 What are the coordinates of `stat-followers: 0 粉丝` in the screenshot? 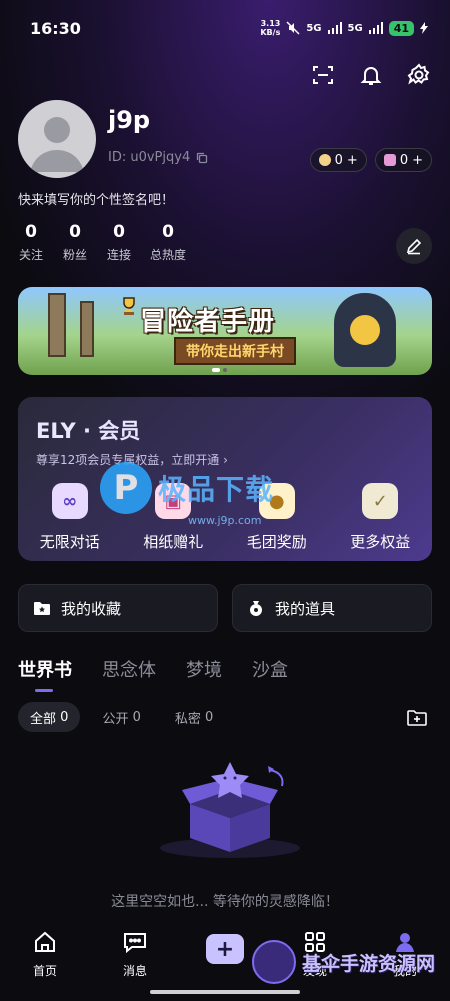 It's located at (75, 242).